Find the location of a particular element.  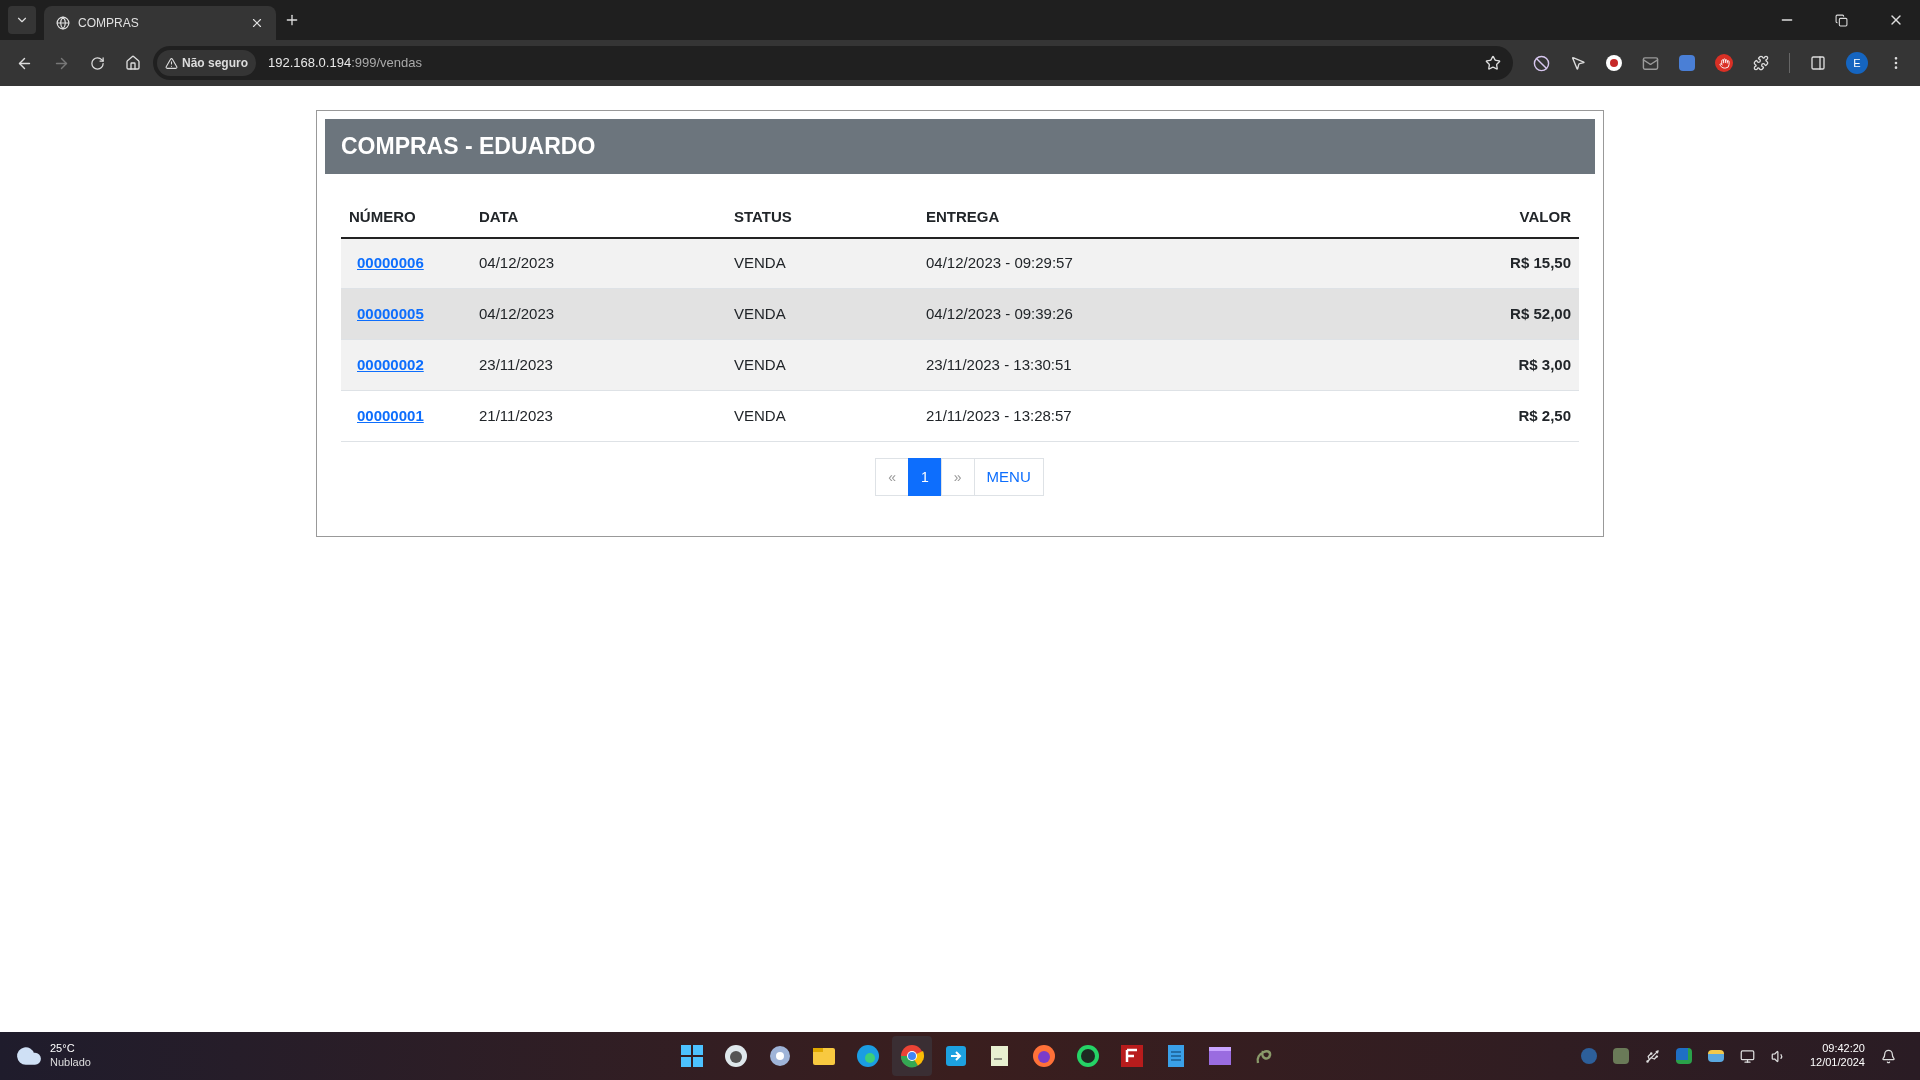

globe-icon is located at coordinates (63, 23).